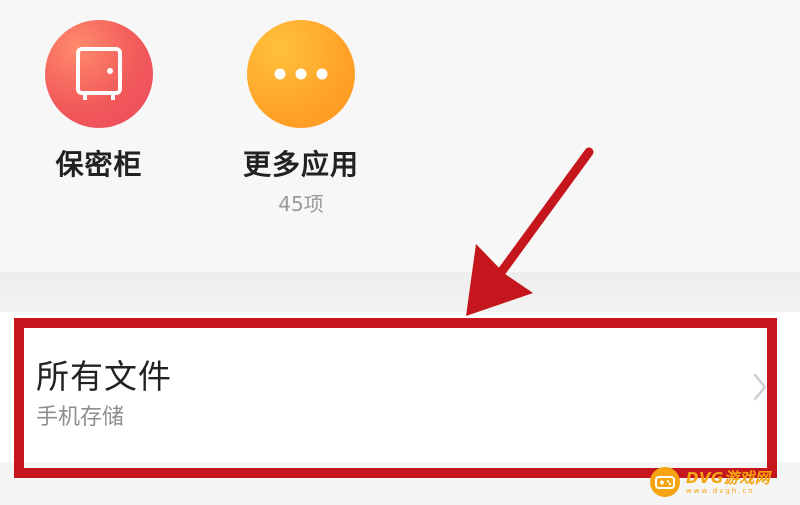 The image size is (800, 505). Describe the element at coordinates (665, 482) in the screenshot. I see `gamepad-icon` at that location.